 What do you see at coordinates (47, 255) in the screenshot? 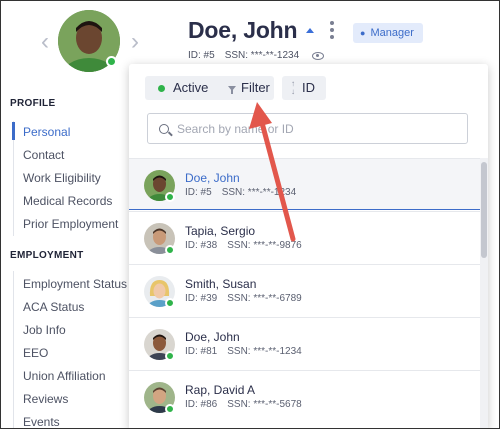
I see `sidebar-section-employment: EMPLOYMENT` at bounding box center [47, 255].